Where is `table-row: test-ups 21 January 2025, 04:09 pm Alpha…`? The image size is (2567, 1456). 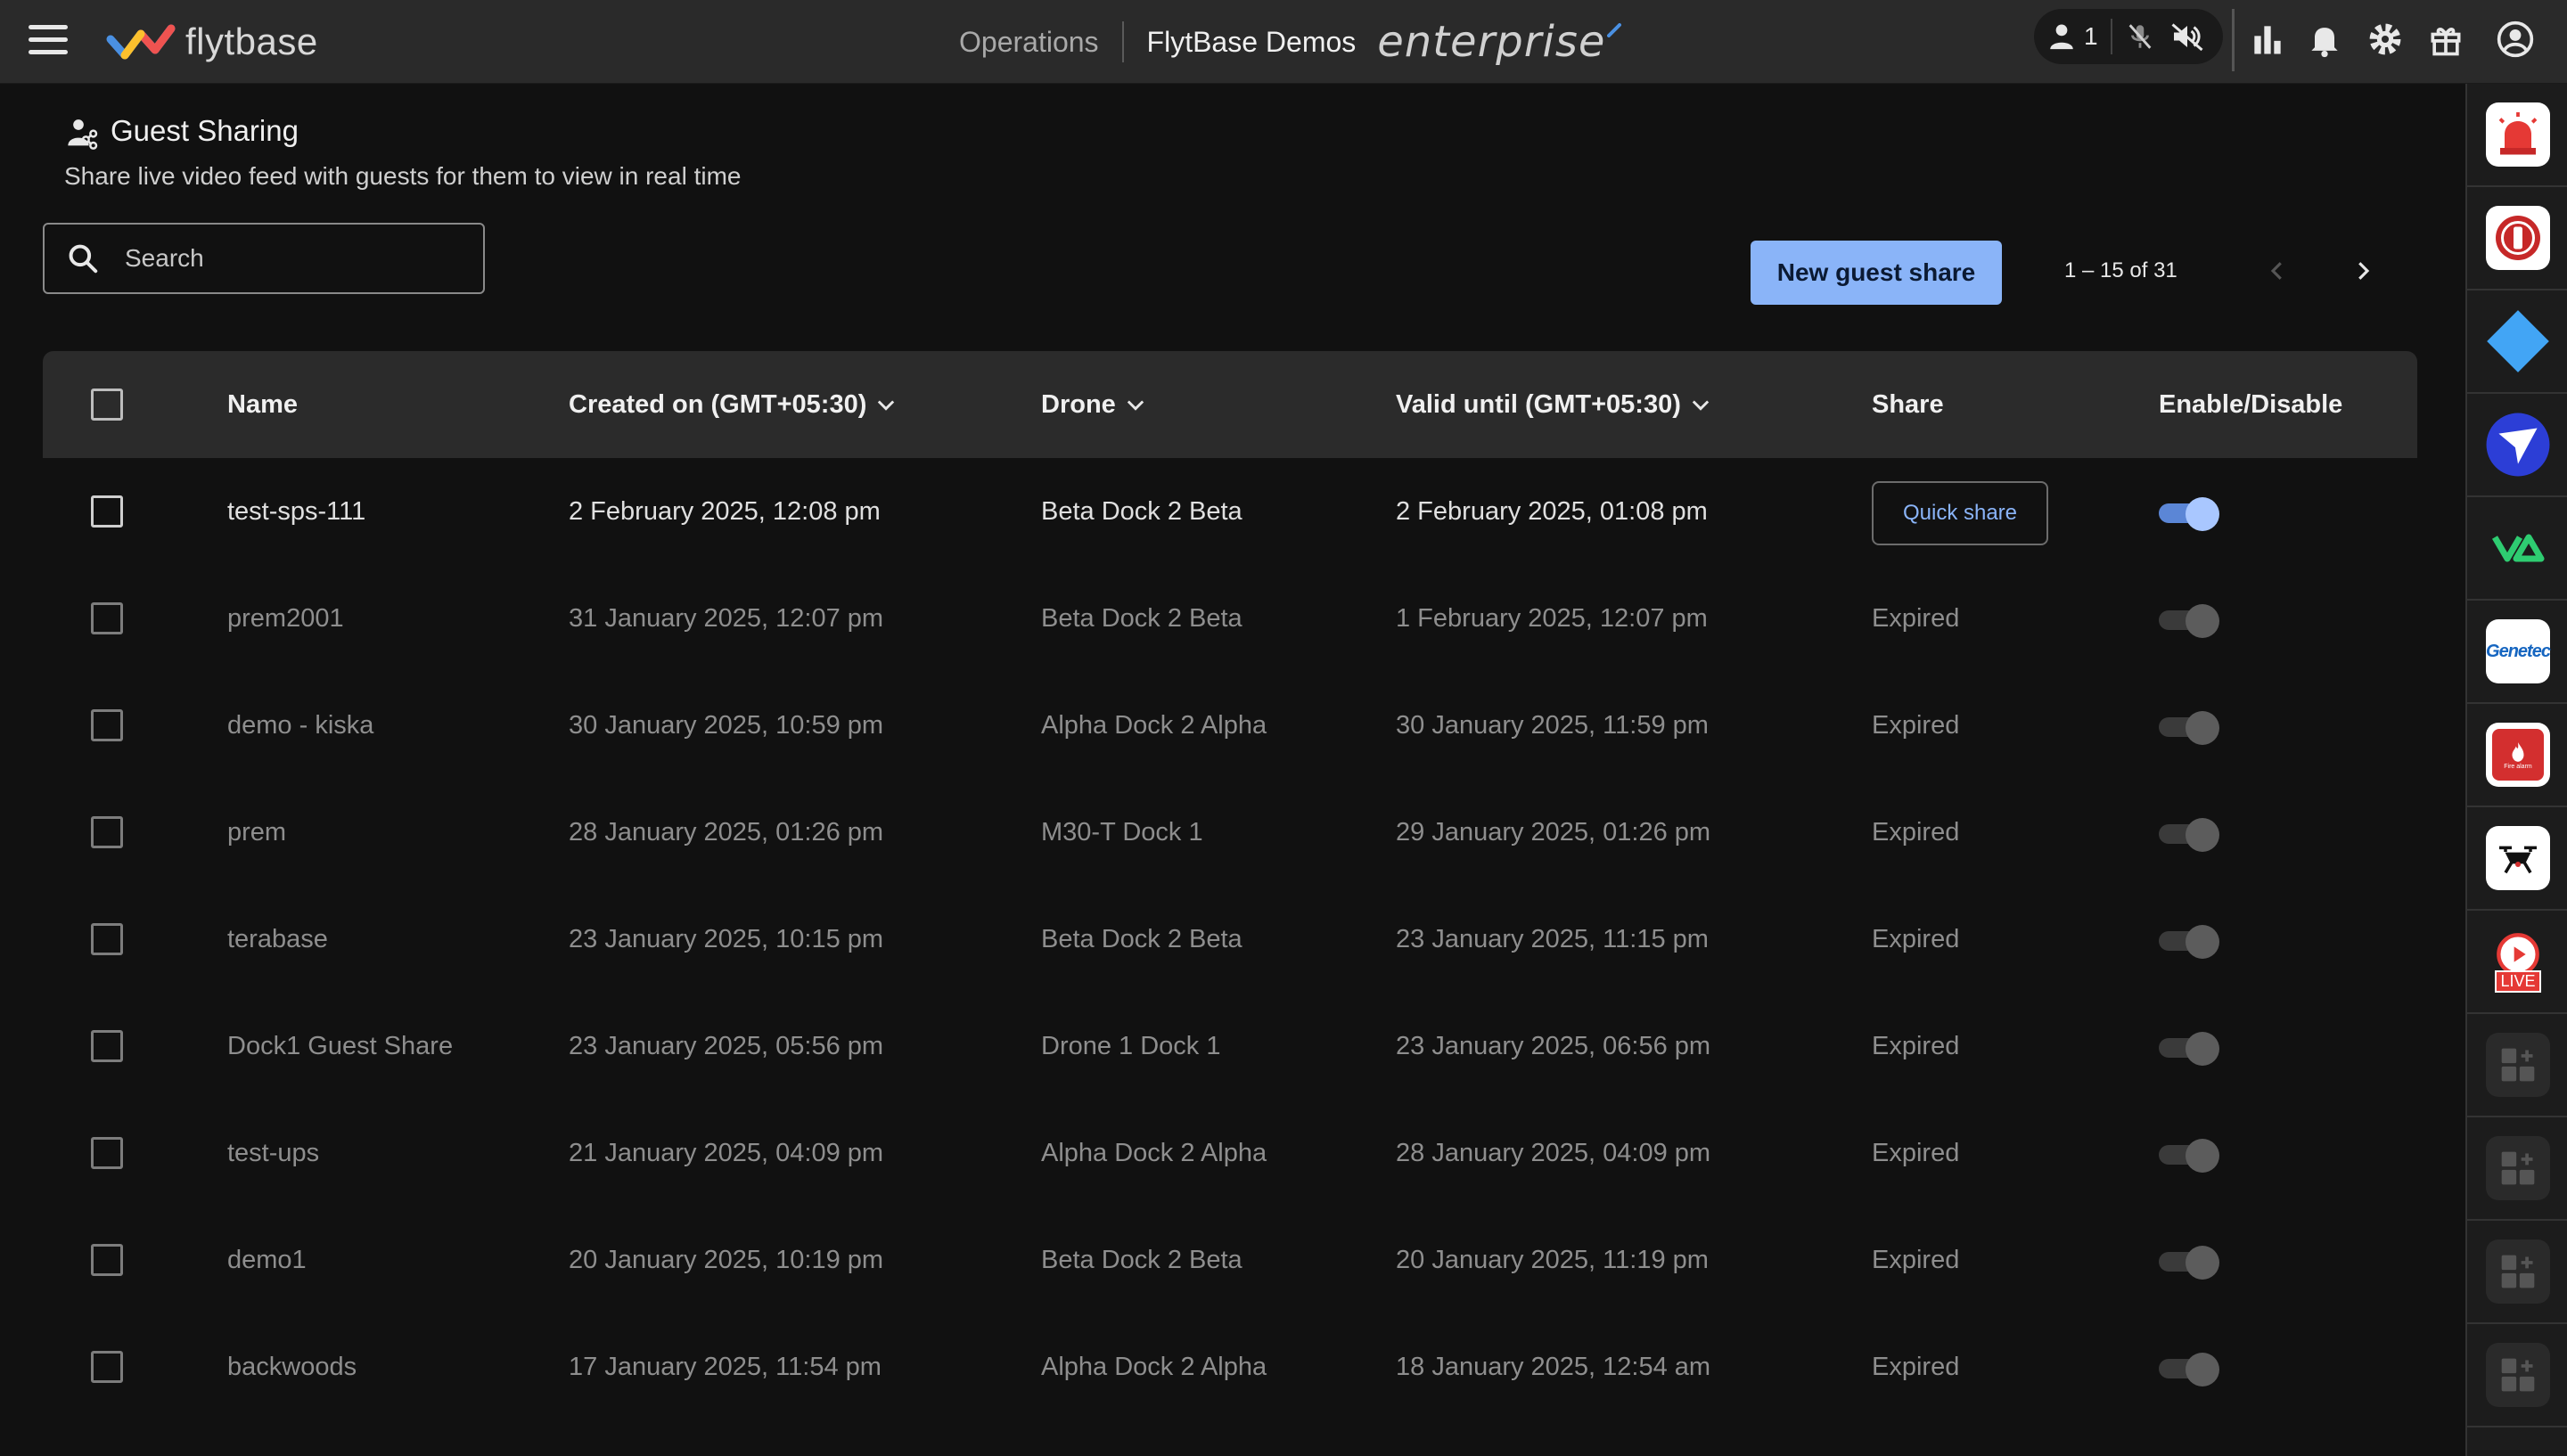
table-row: test-ups 21 January 2025, 04:09 pm Alpha… is located at coordinates (1230, 1153).